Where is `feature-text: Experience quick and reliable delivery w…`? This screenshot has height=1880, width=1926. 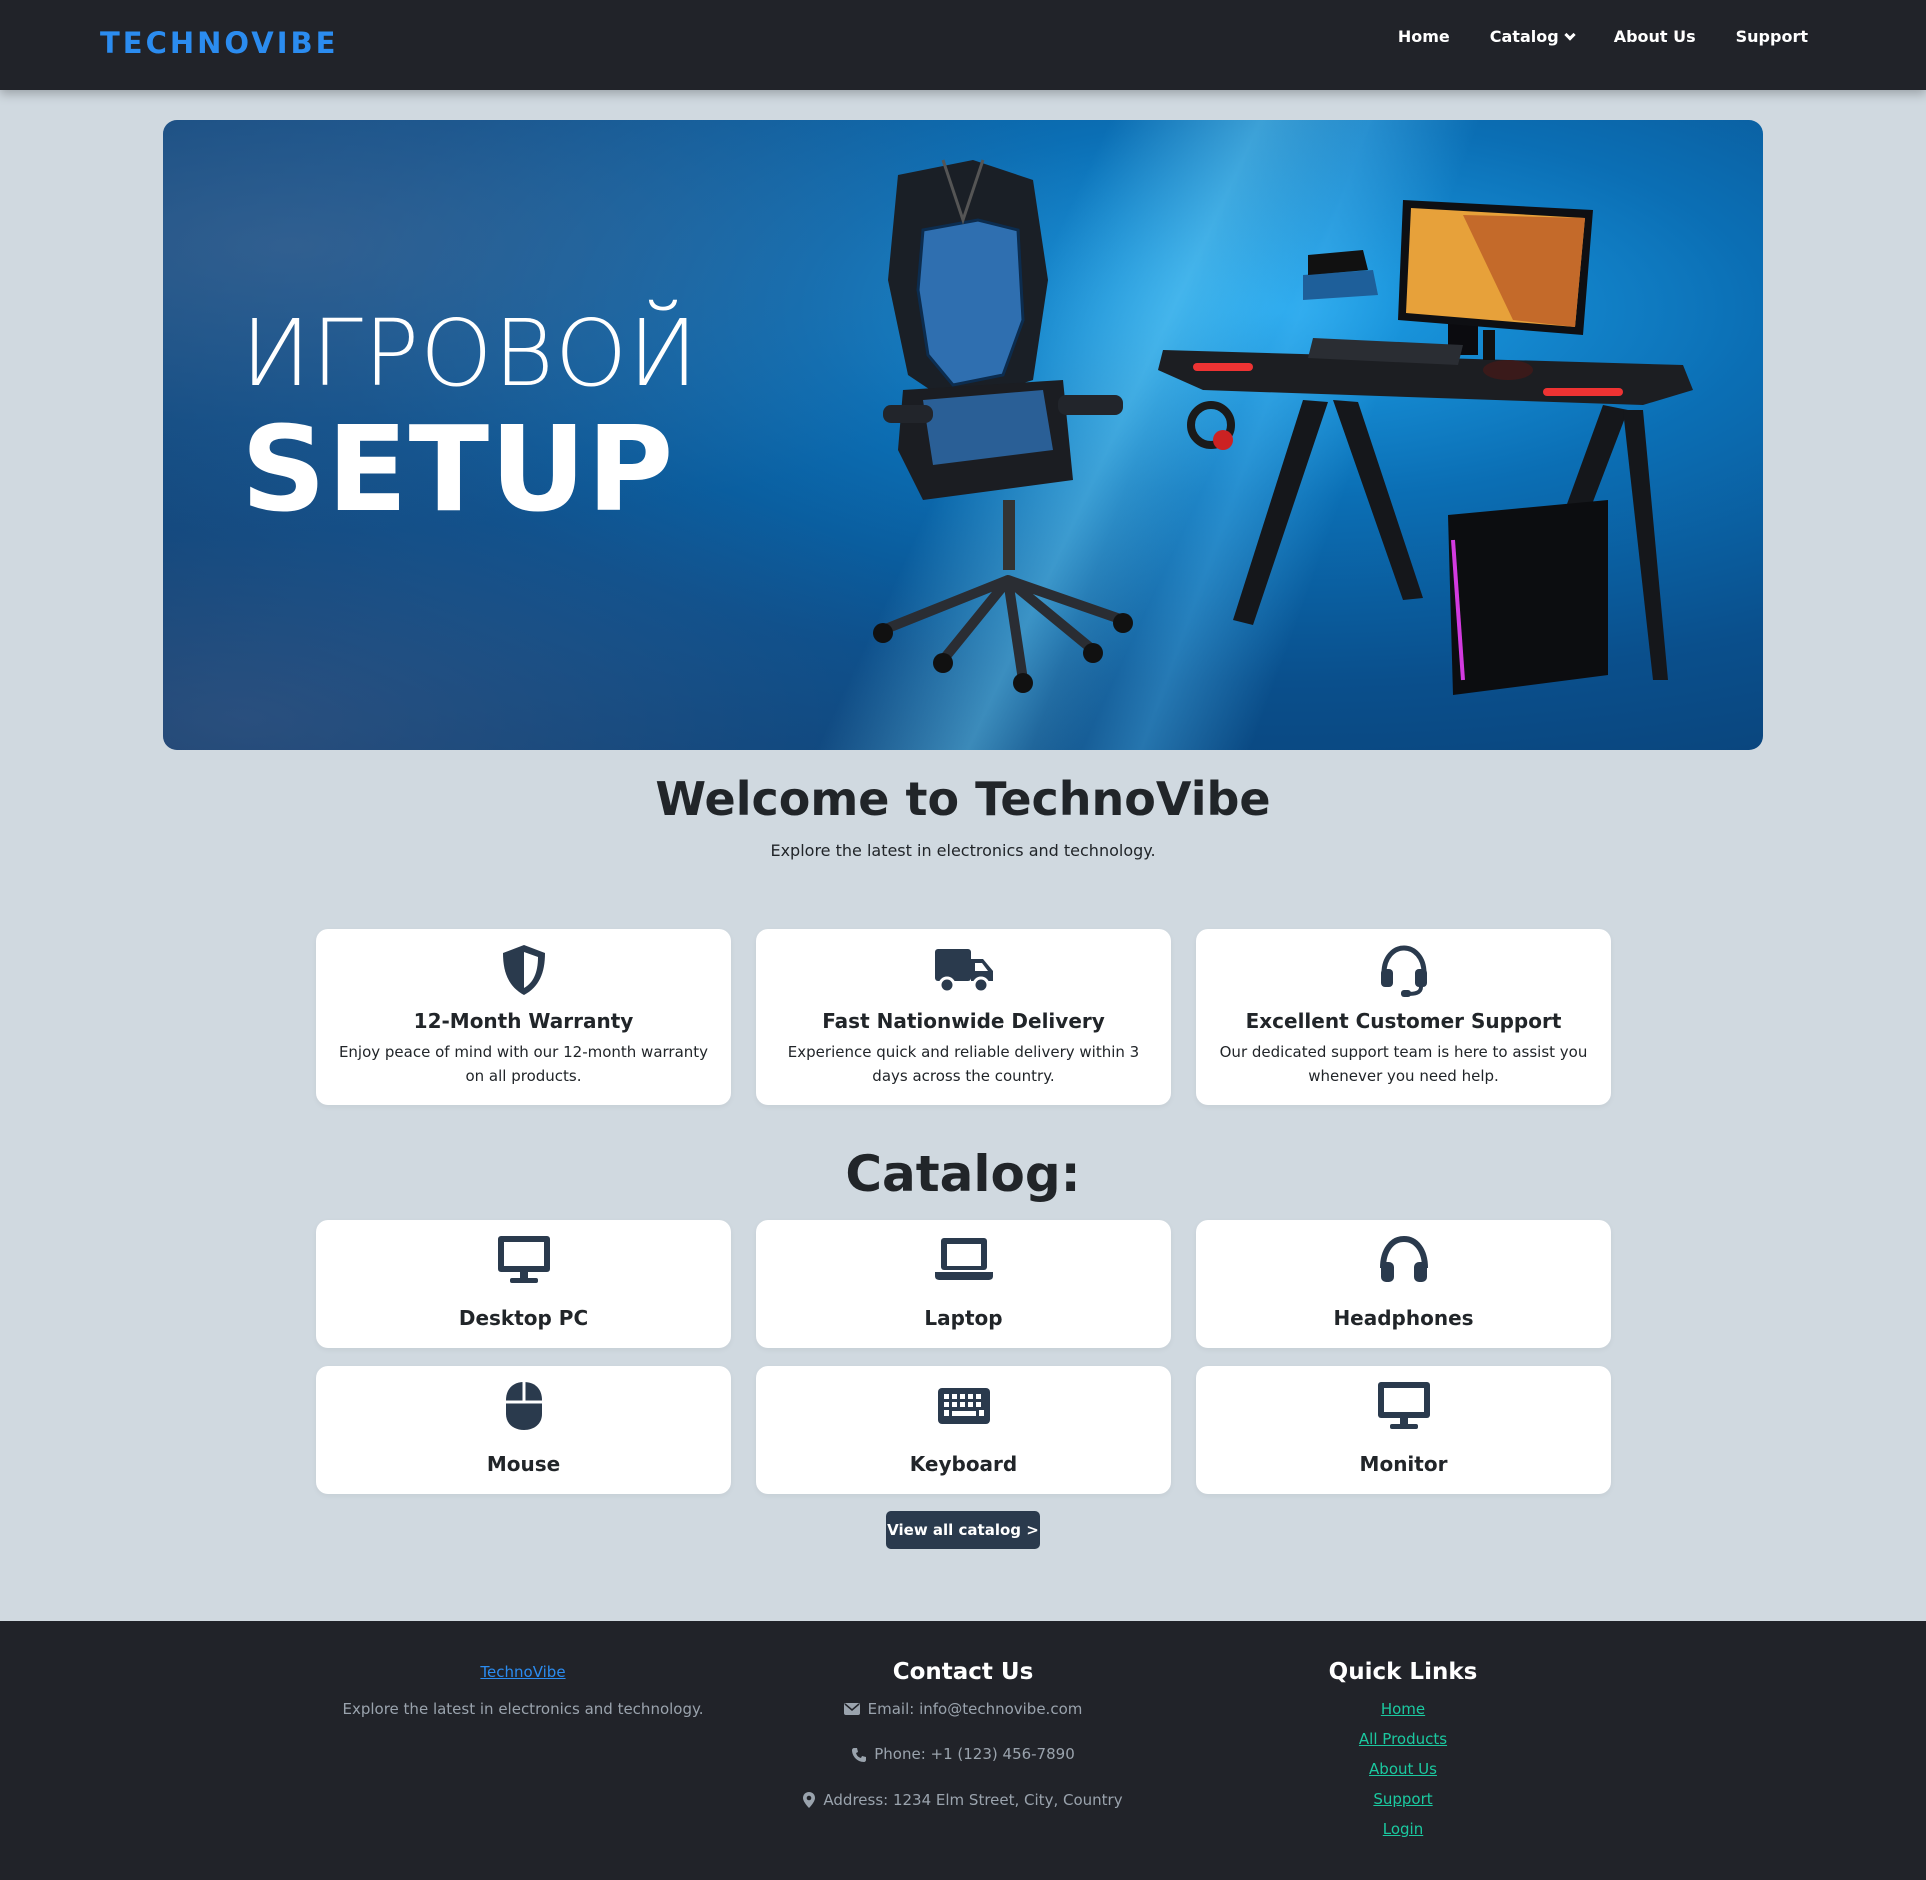
feature-text: Experience quick and reliable delivery w… is located at coordinates (963, 1064).